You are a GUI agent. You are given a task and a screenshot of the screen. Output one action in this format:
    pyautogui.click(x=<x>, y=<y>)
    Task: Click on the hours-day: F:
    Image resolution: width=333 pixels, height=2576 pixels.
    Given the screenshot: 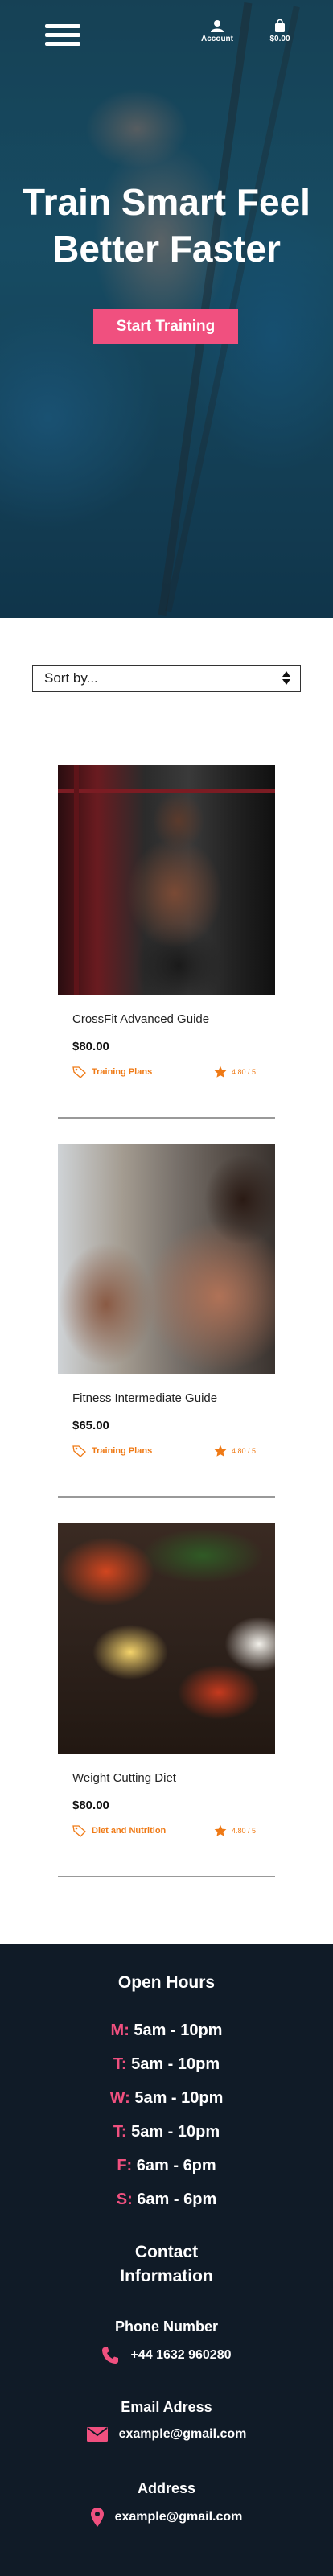 What is the action you would take?
    pyautogui.click(x=125, y=2165)
    